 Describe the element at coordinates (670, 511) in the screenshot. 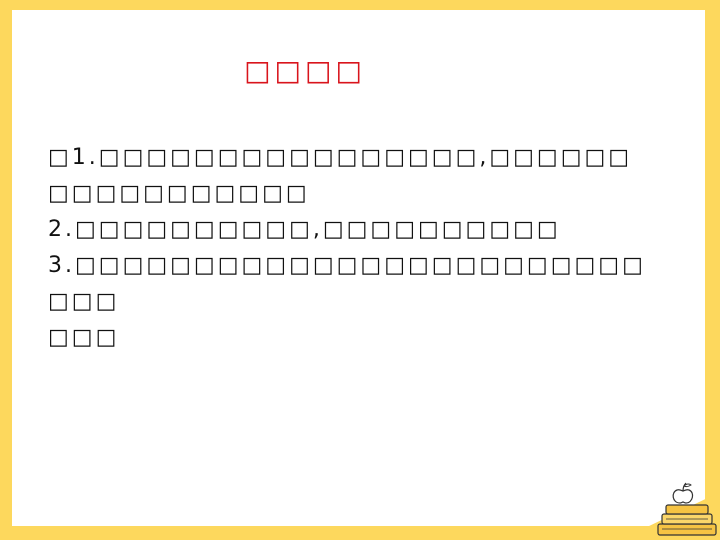

I see `books-apple-icon` at that location.